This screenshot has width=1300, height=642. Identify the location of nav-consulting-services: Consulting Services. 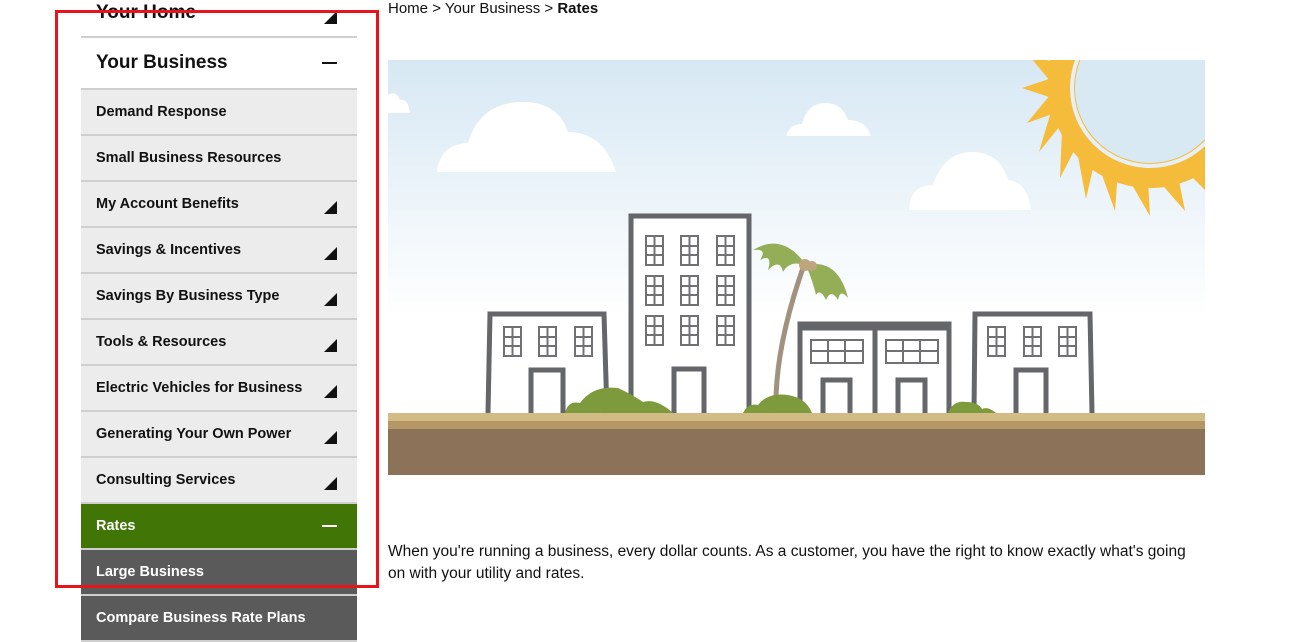
(219, 481).